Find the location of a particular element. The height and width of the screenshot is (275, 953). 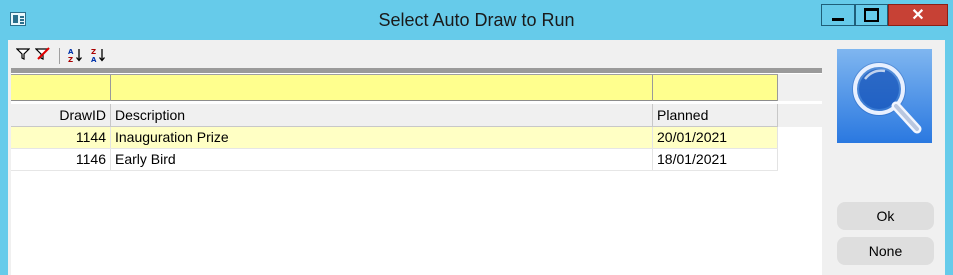

grid-top-bar is located at coordinates (416, 70).